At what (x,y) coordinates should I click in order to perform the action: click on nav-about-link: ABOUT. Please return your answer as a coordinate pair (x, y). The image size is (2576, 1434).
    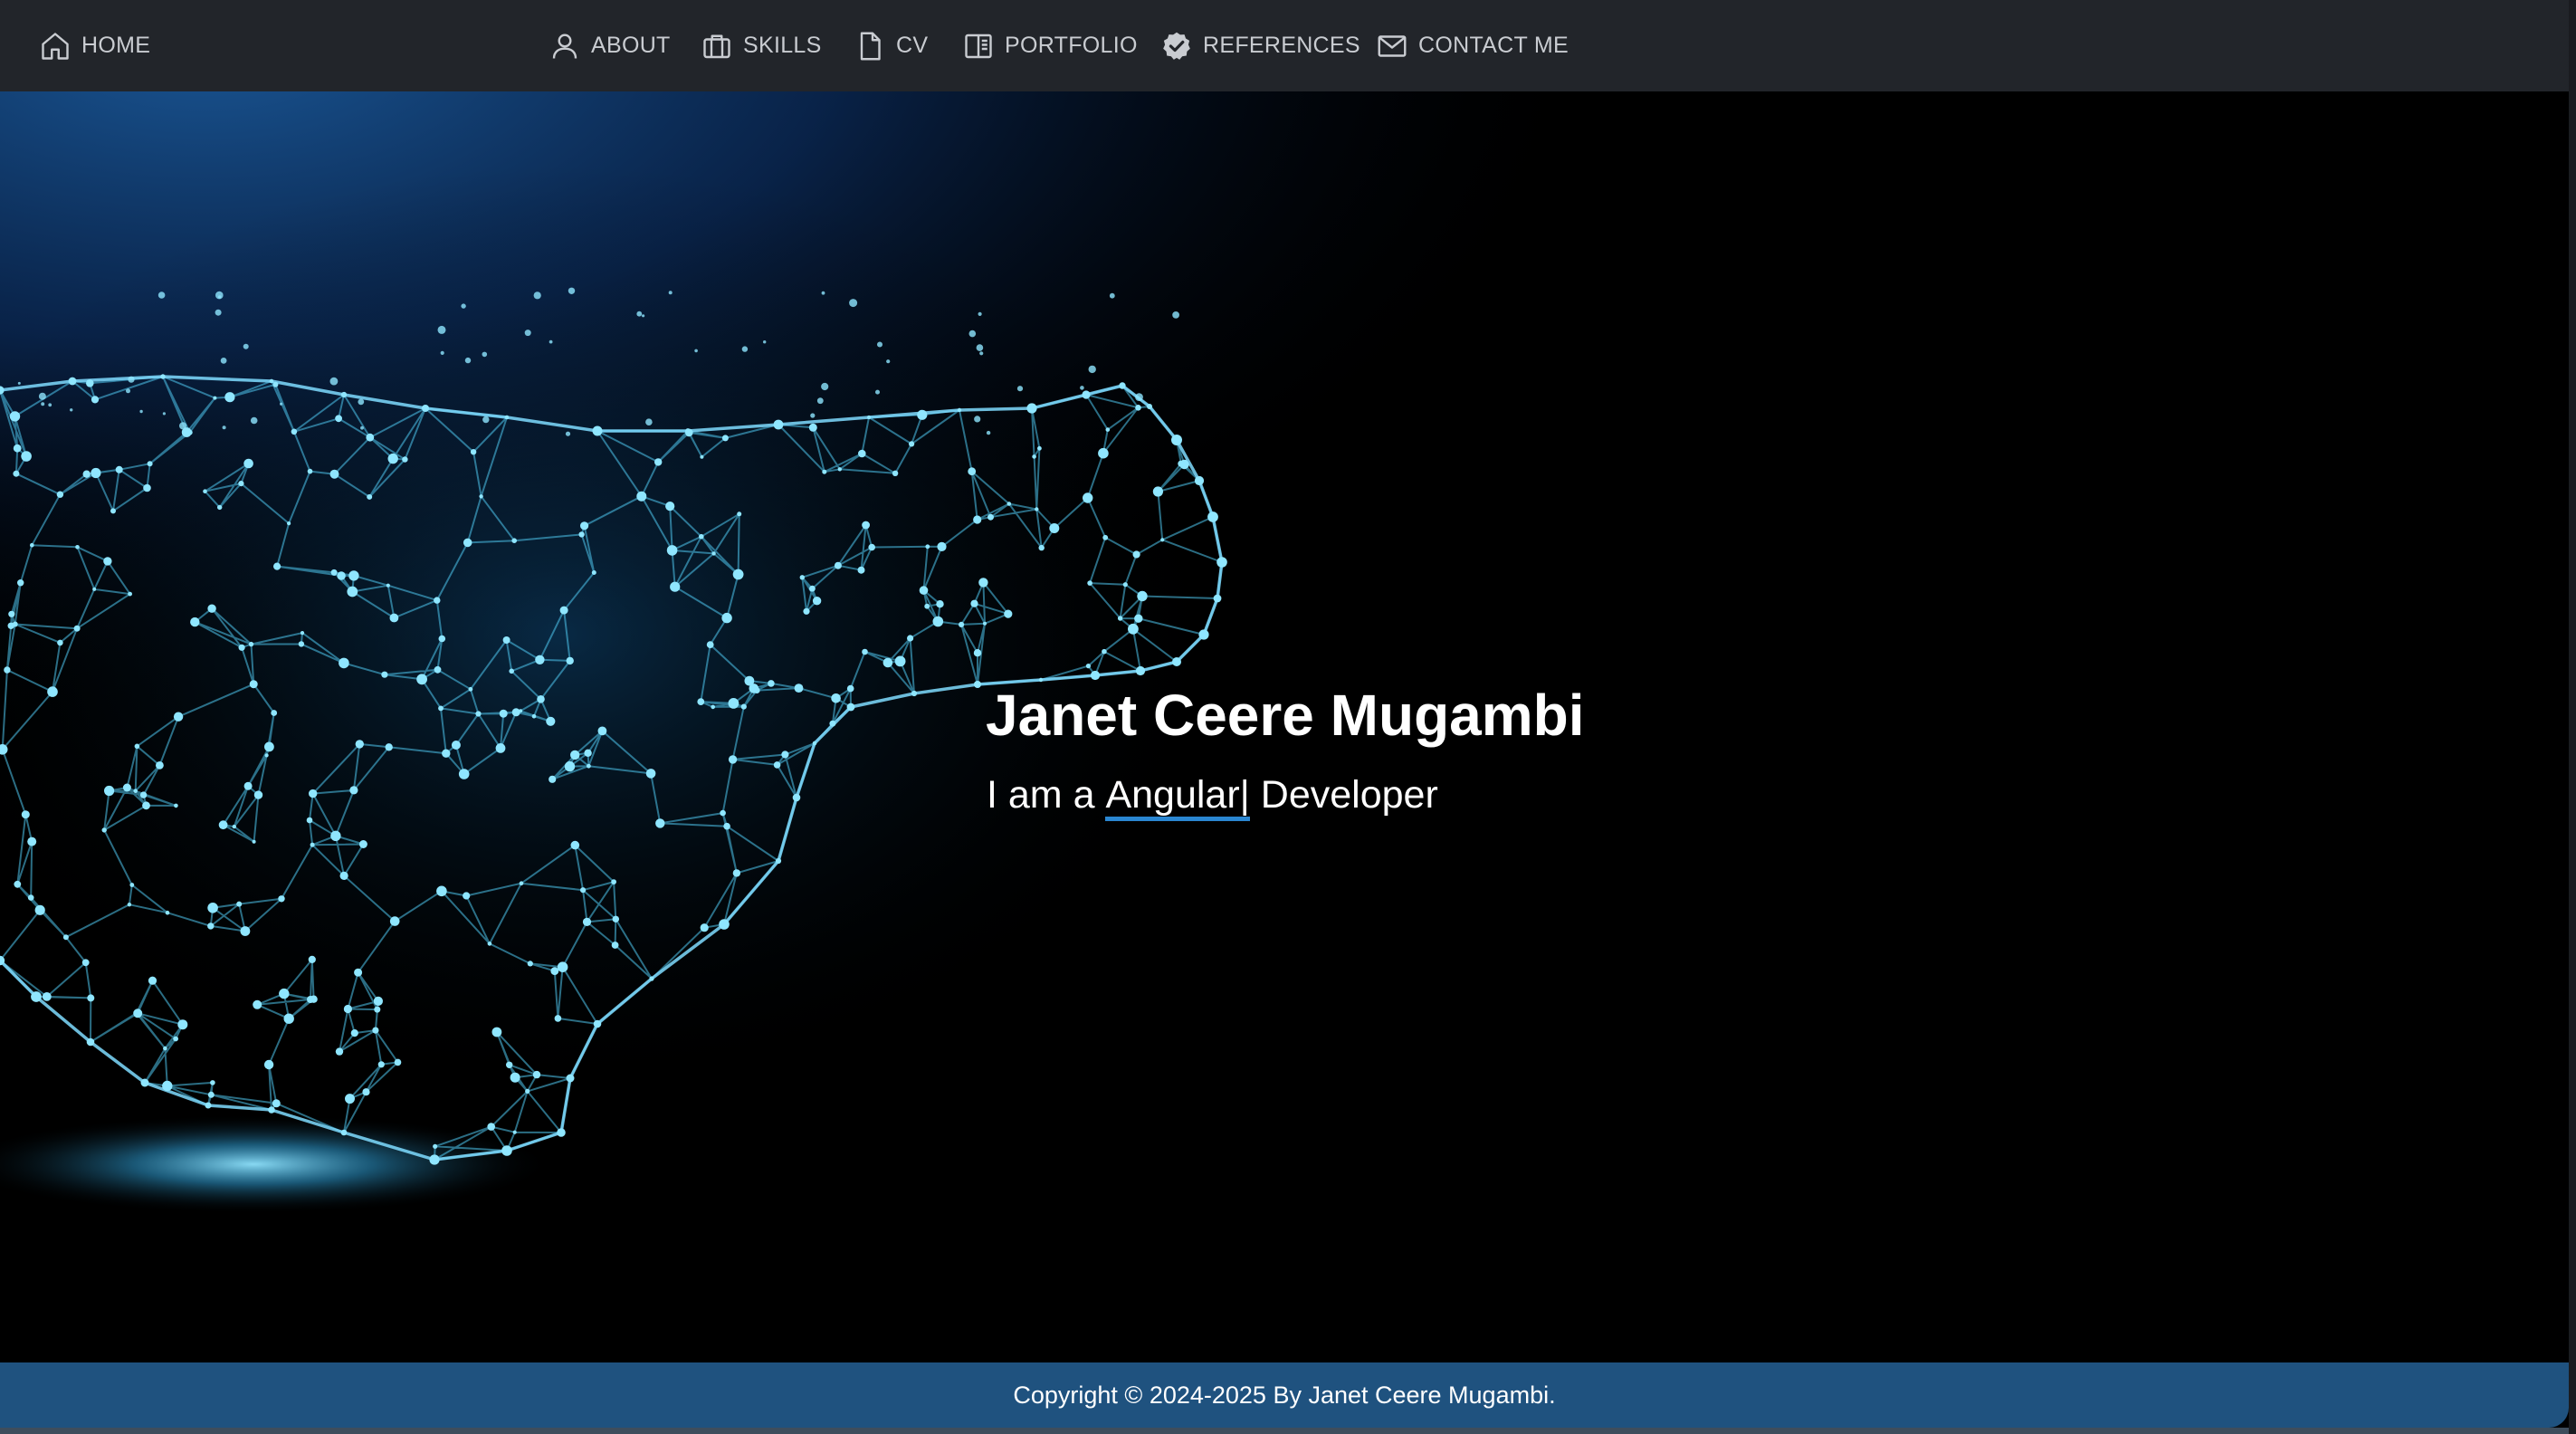
    Looking at the image, I should click on (610, 45).